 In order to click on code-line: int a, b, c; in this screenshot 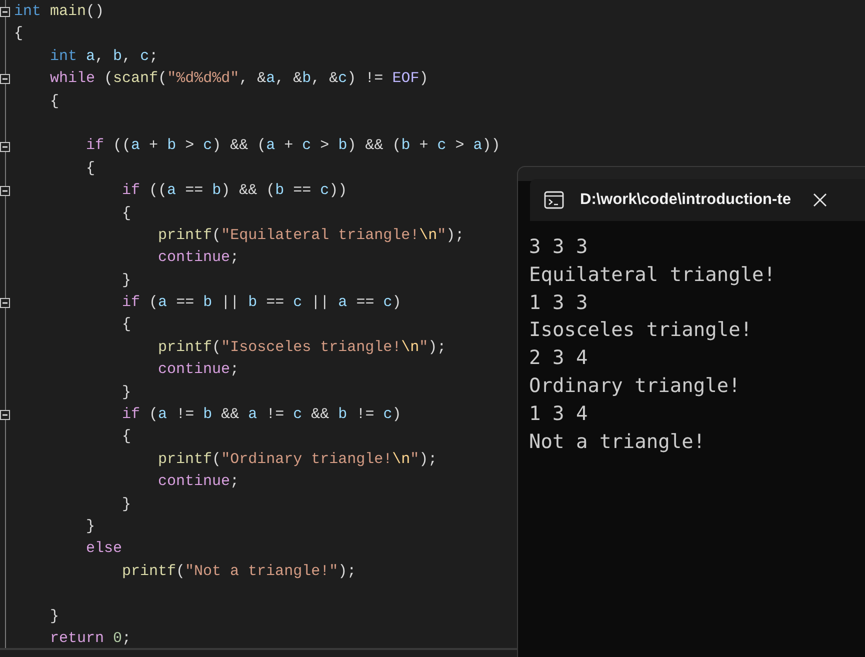, I will do `click(103, 56)`.